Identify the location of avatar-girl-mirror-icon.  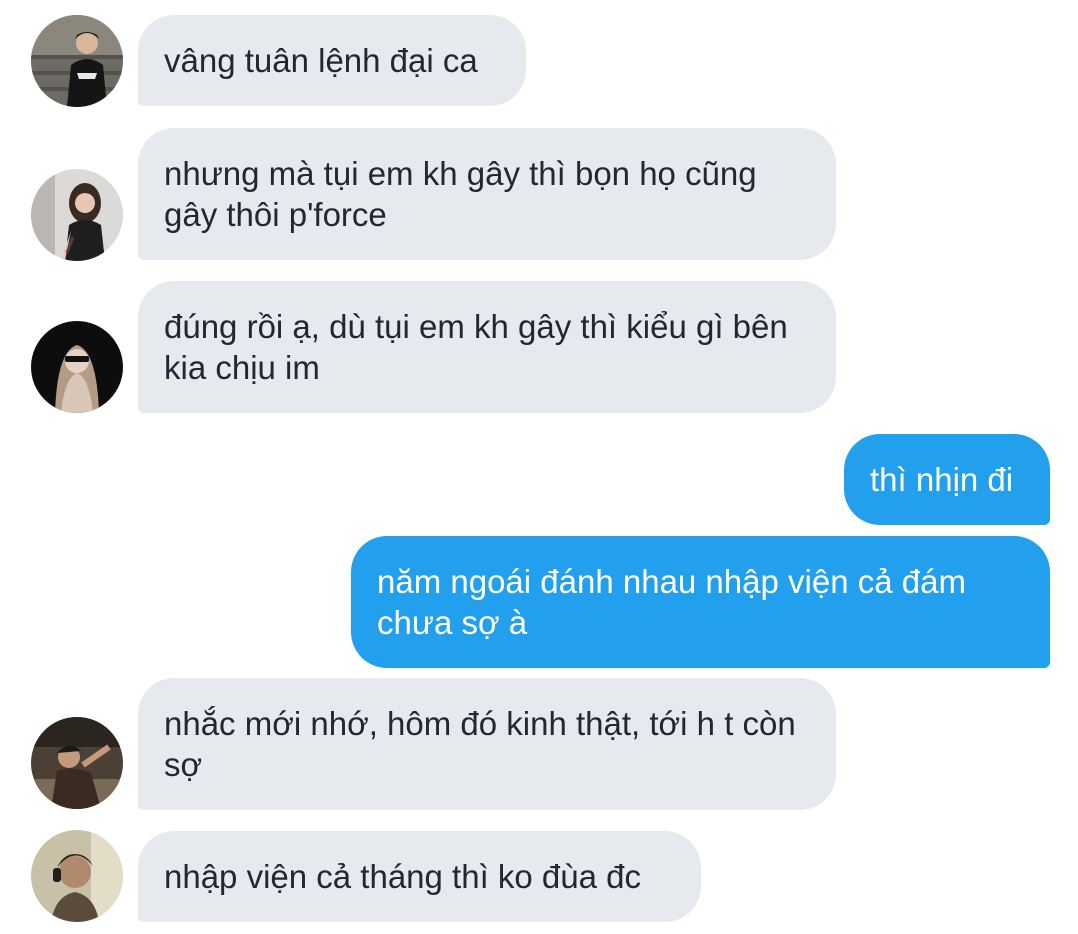
(77, 215).